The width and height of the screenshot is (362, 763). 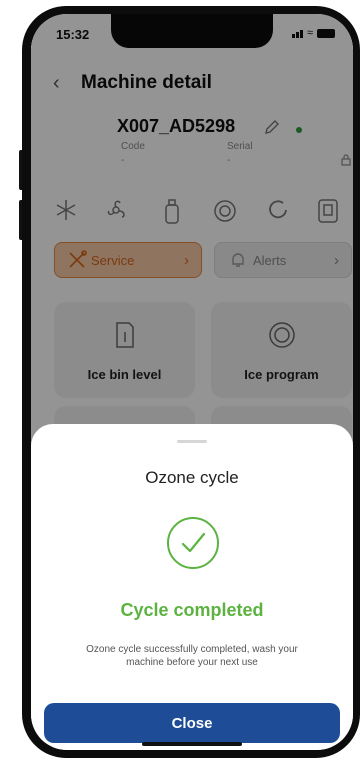 I want to click on close-button: Close, so click(x=192, y=723).